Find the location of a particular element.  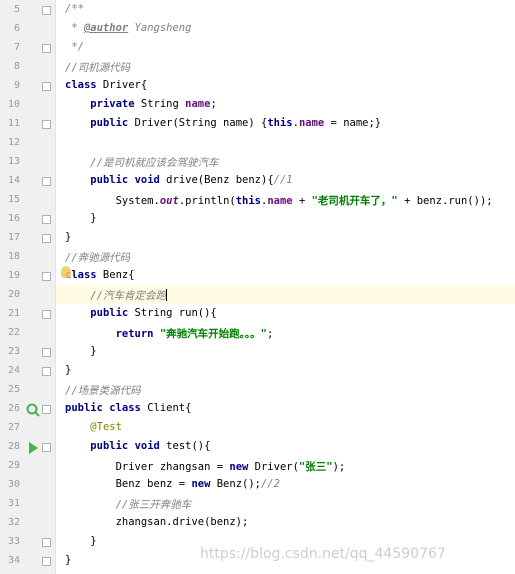

line-number: 8 is located at coordinates (16, 66).